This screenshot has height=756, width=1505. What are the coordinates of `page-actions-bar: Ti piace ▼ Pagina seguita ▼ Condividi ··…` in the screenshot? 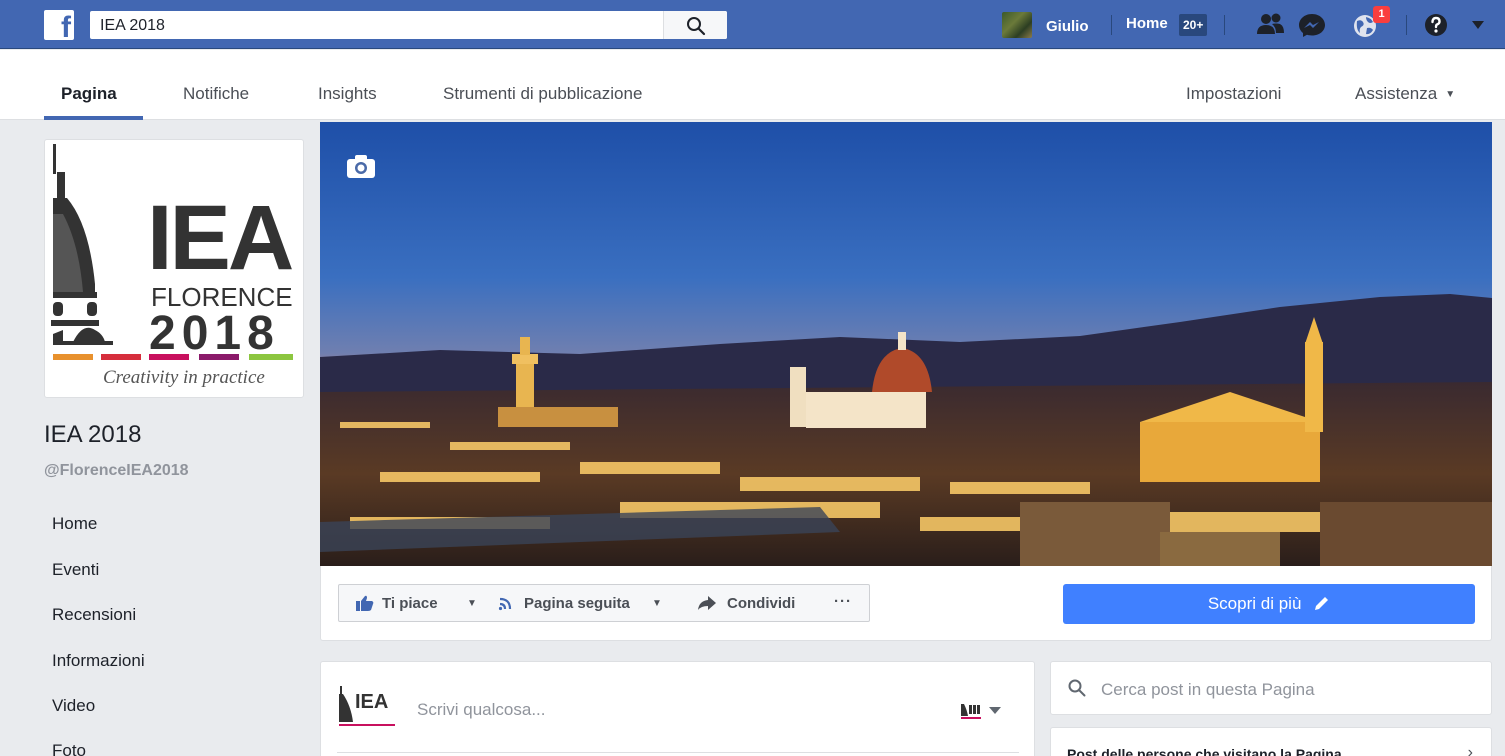 It's located at (906, 603).